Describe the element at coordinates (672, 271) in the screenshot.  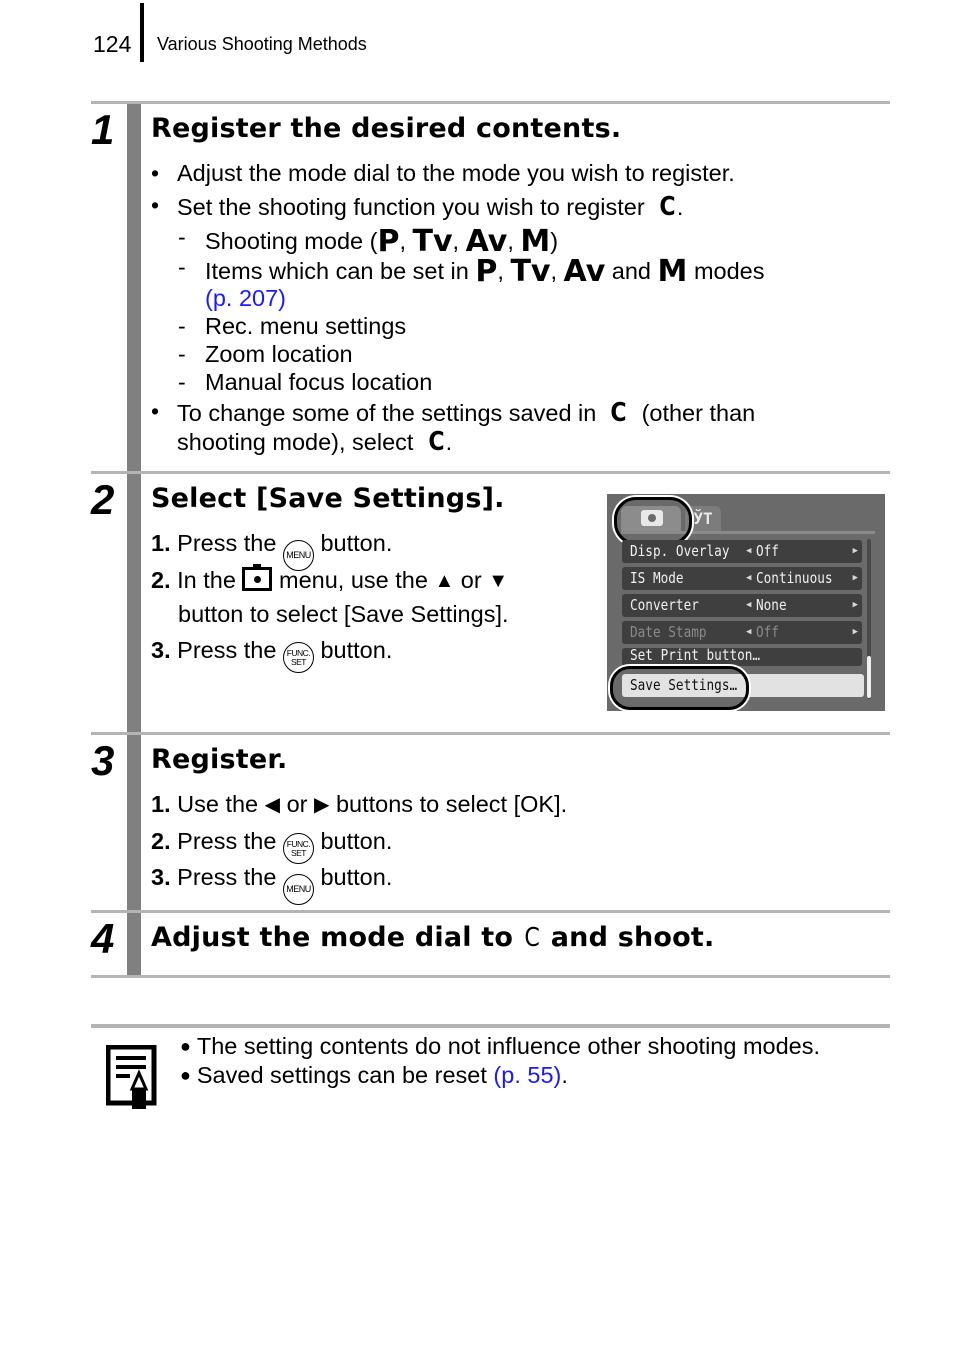
I see `manual-mode-icon: M` at that location.